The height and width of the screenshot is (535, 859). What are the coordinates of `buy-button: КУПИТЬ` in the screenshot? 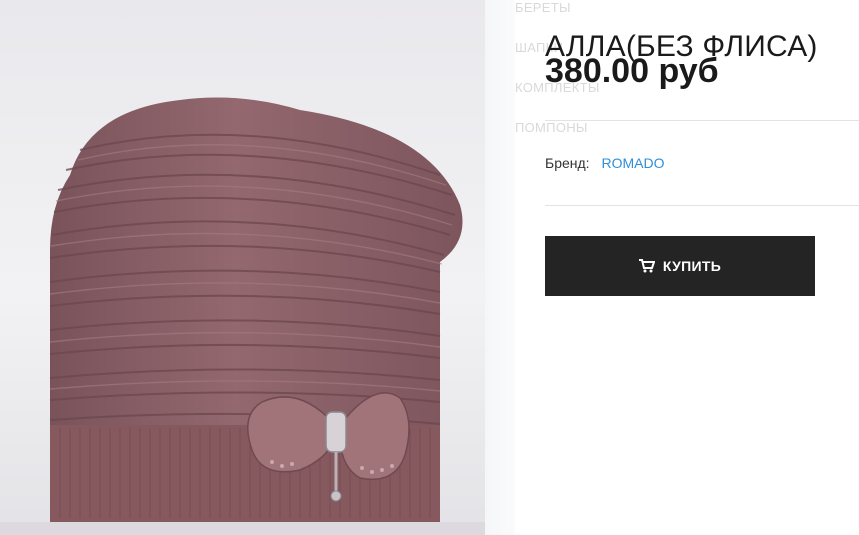 It's located at (680, 266).